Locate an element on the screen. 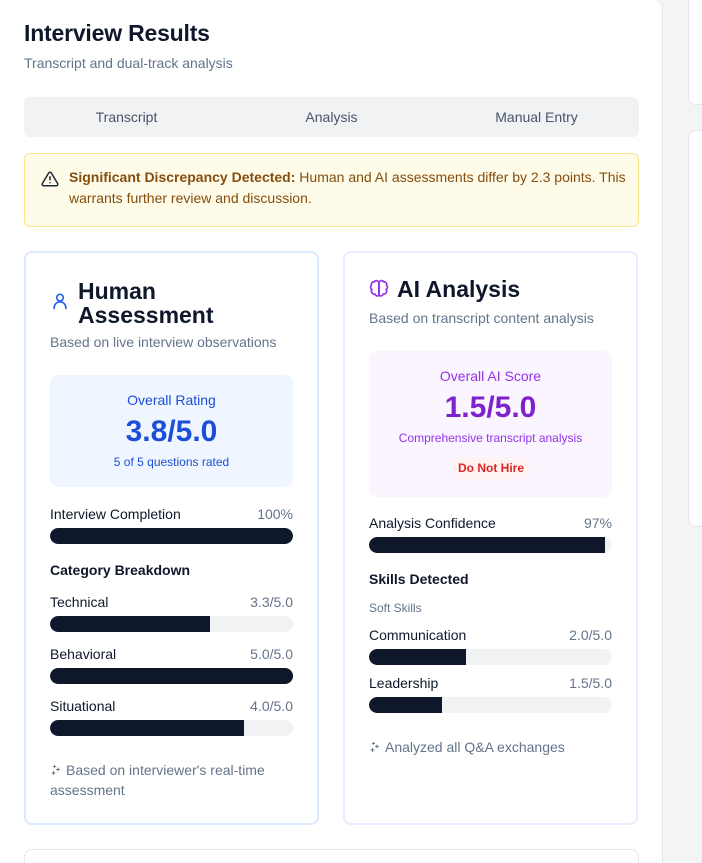  skills-group-label: Soft Skills is located at coordinates (395, 608).